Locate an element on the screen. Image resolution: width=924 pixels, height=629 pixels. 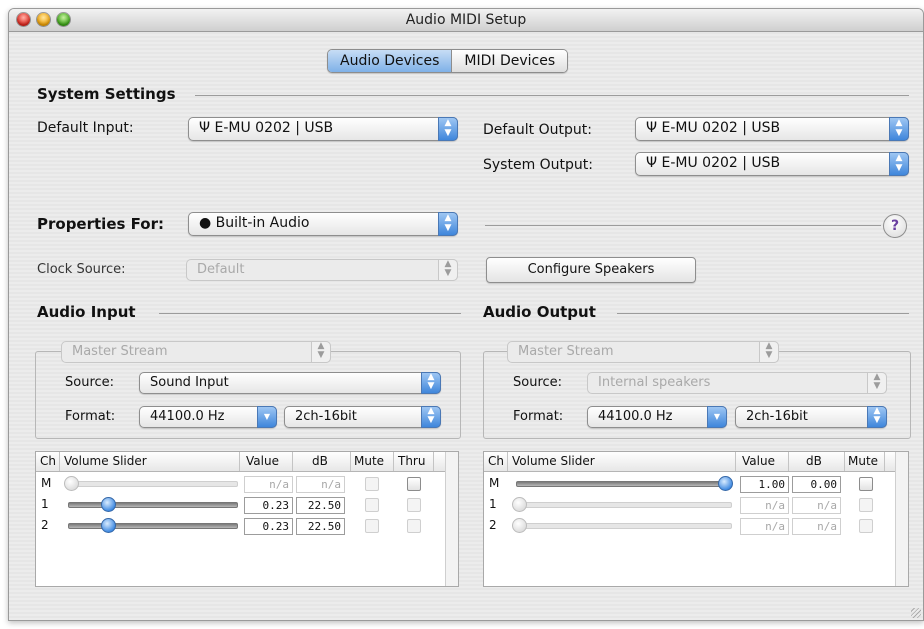
table-row: 2 0.23 22.50 is located at coordinates (247, 526).